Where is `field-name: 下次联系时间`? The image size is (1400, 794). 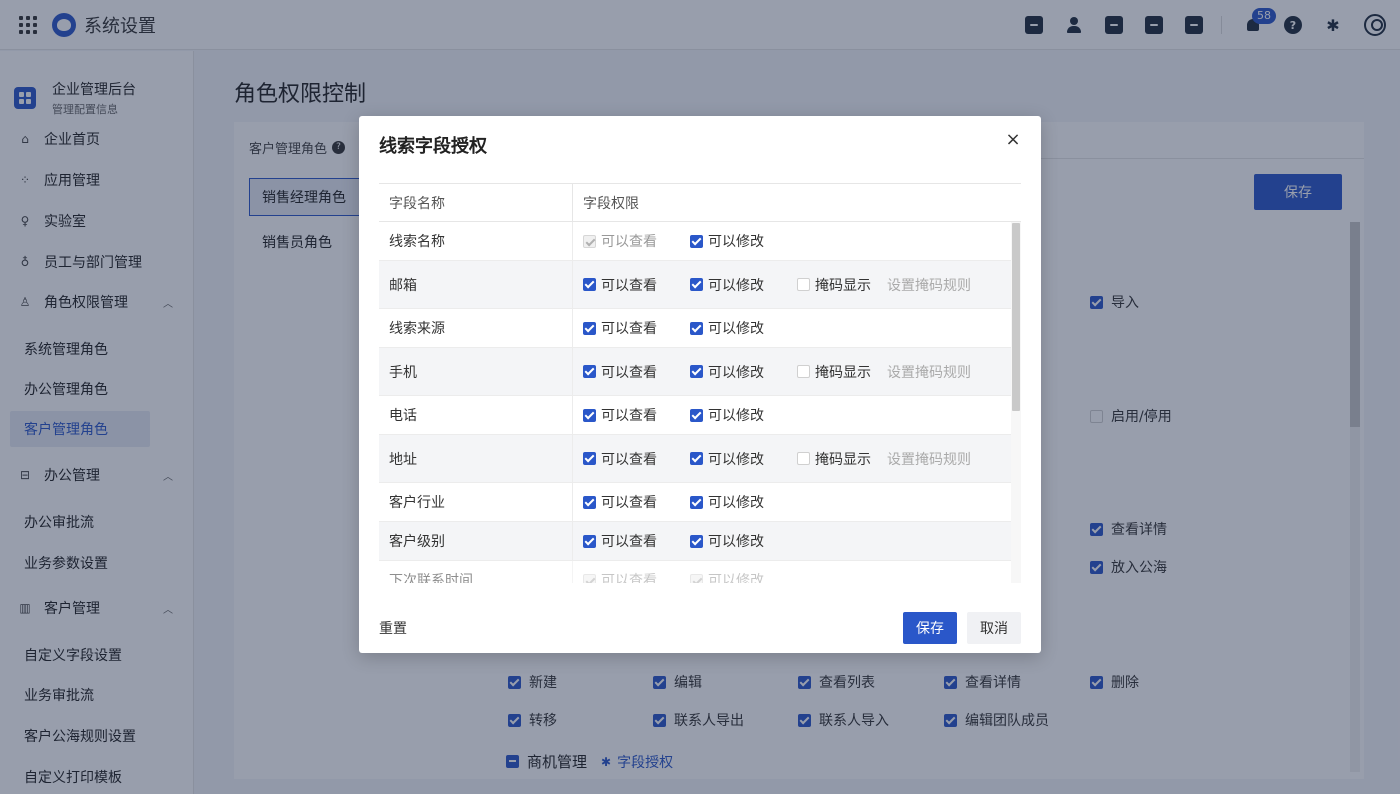
field-name: 下次联系时间 is located at coordinates (476, 572).